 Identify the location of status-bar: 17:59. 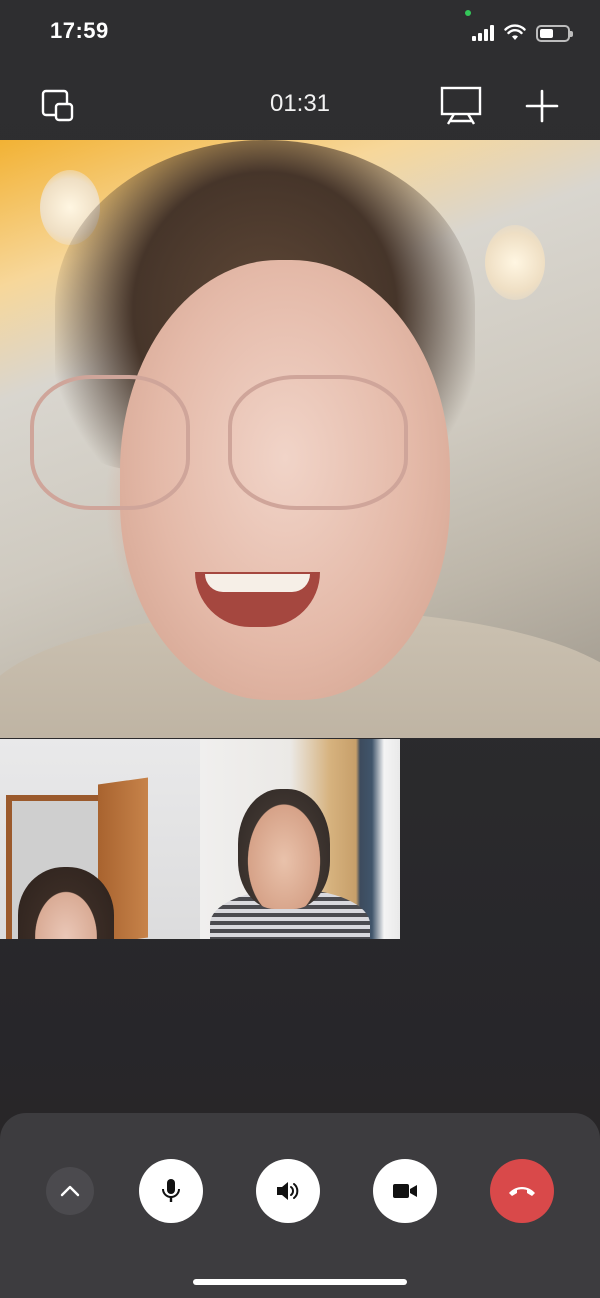
(300, 33).